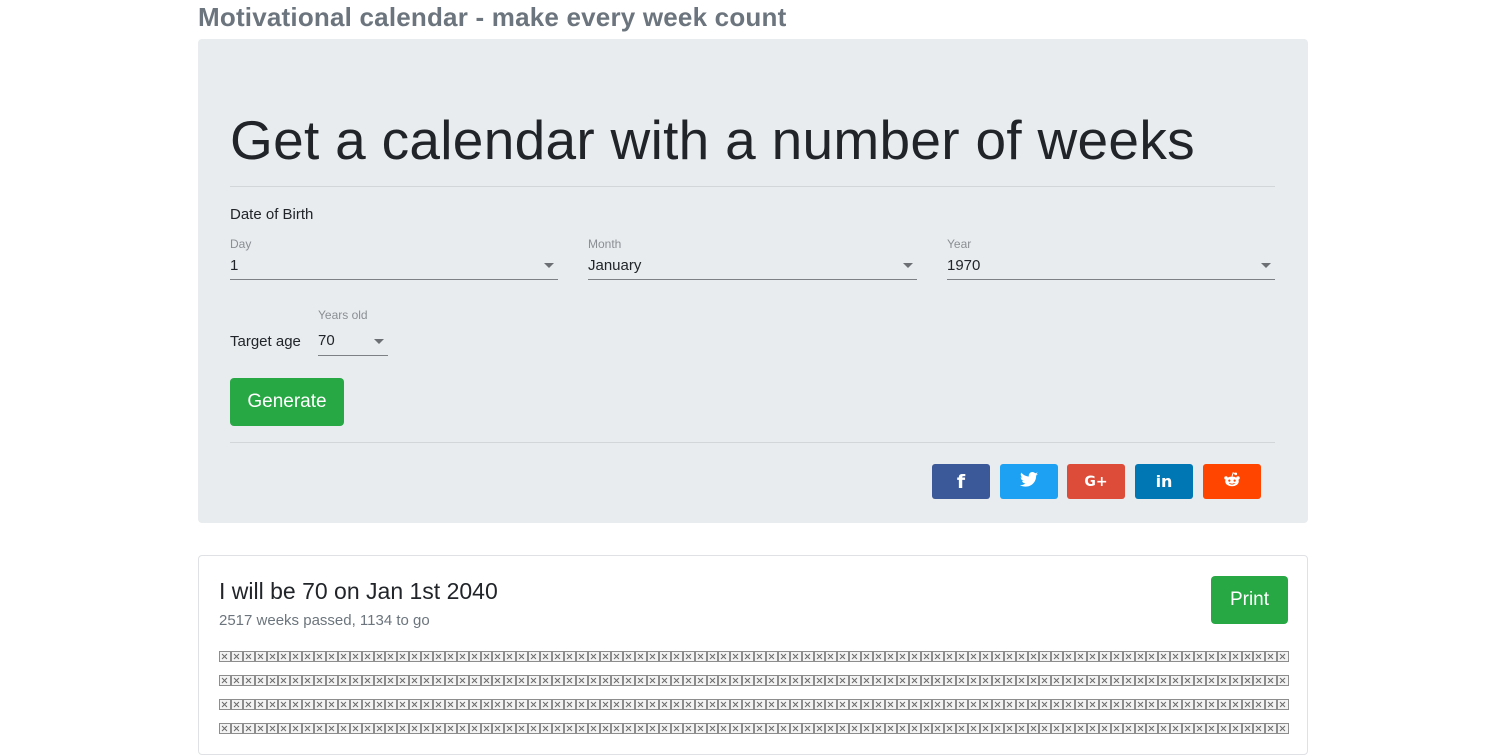  I want to click on google-plus-icon: G+, so click(1096, 481).